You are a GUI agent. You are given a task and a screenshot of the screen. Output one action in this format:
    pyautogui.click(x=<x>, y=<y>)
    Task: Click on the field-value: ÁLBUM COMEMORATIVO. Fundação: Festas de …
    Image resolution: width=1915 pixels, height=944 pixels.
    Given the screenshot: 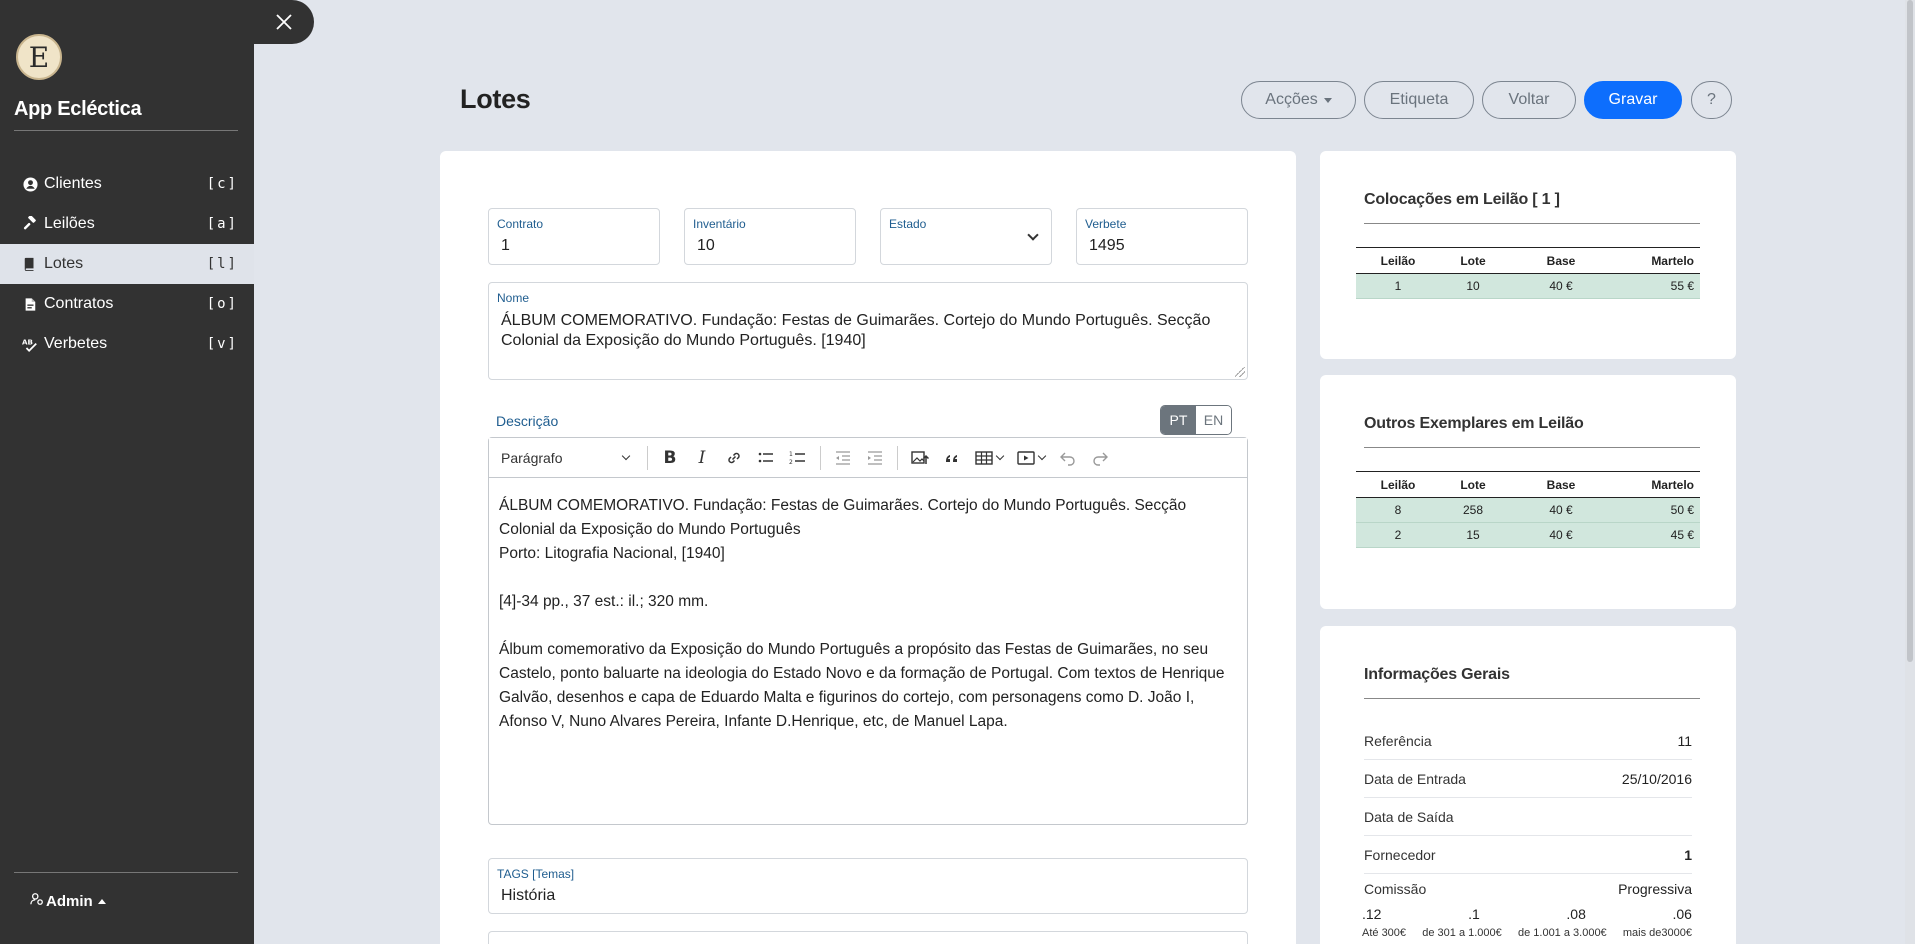 What is the action you would take?
    pyautogui.click(x=856, y=330)
    